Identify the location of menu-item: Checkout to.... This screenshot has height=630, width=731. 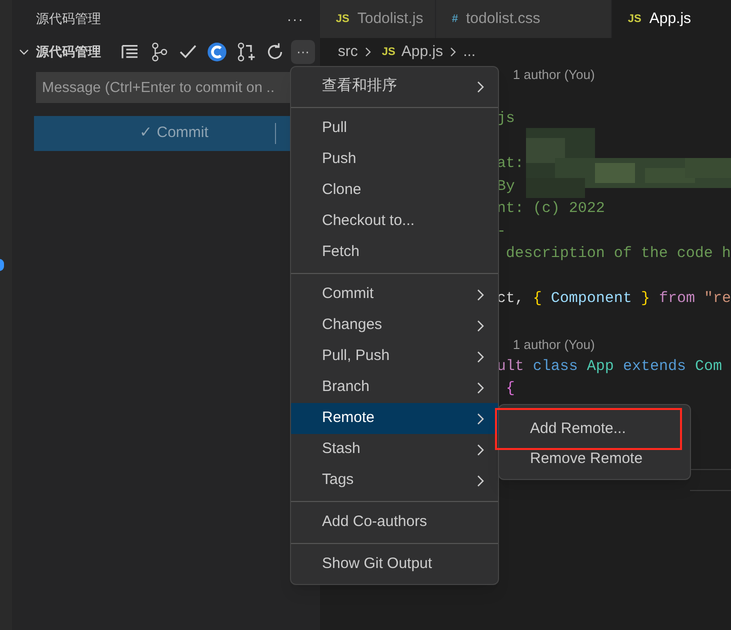
(394, 221).